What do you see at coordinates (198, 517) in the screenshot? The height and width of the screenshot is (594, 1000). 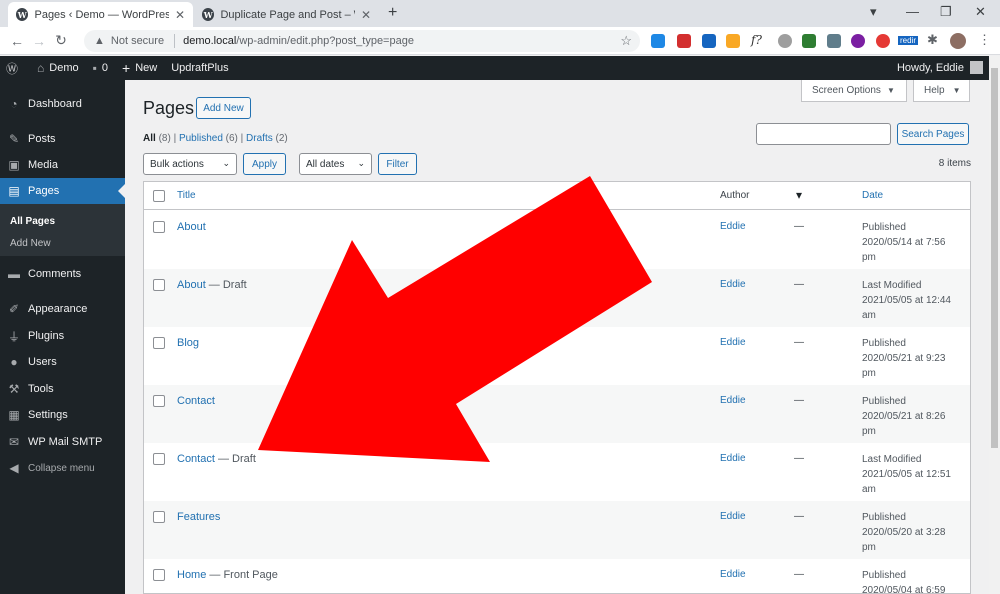 I see `row-title: Features` at bounding box center [198, 517].